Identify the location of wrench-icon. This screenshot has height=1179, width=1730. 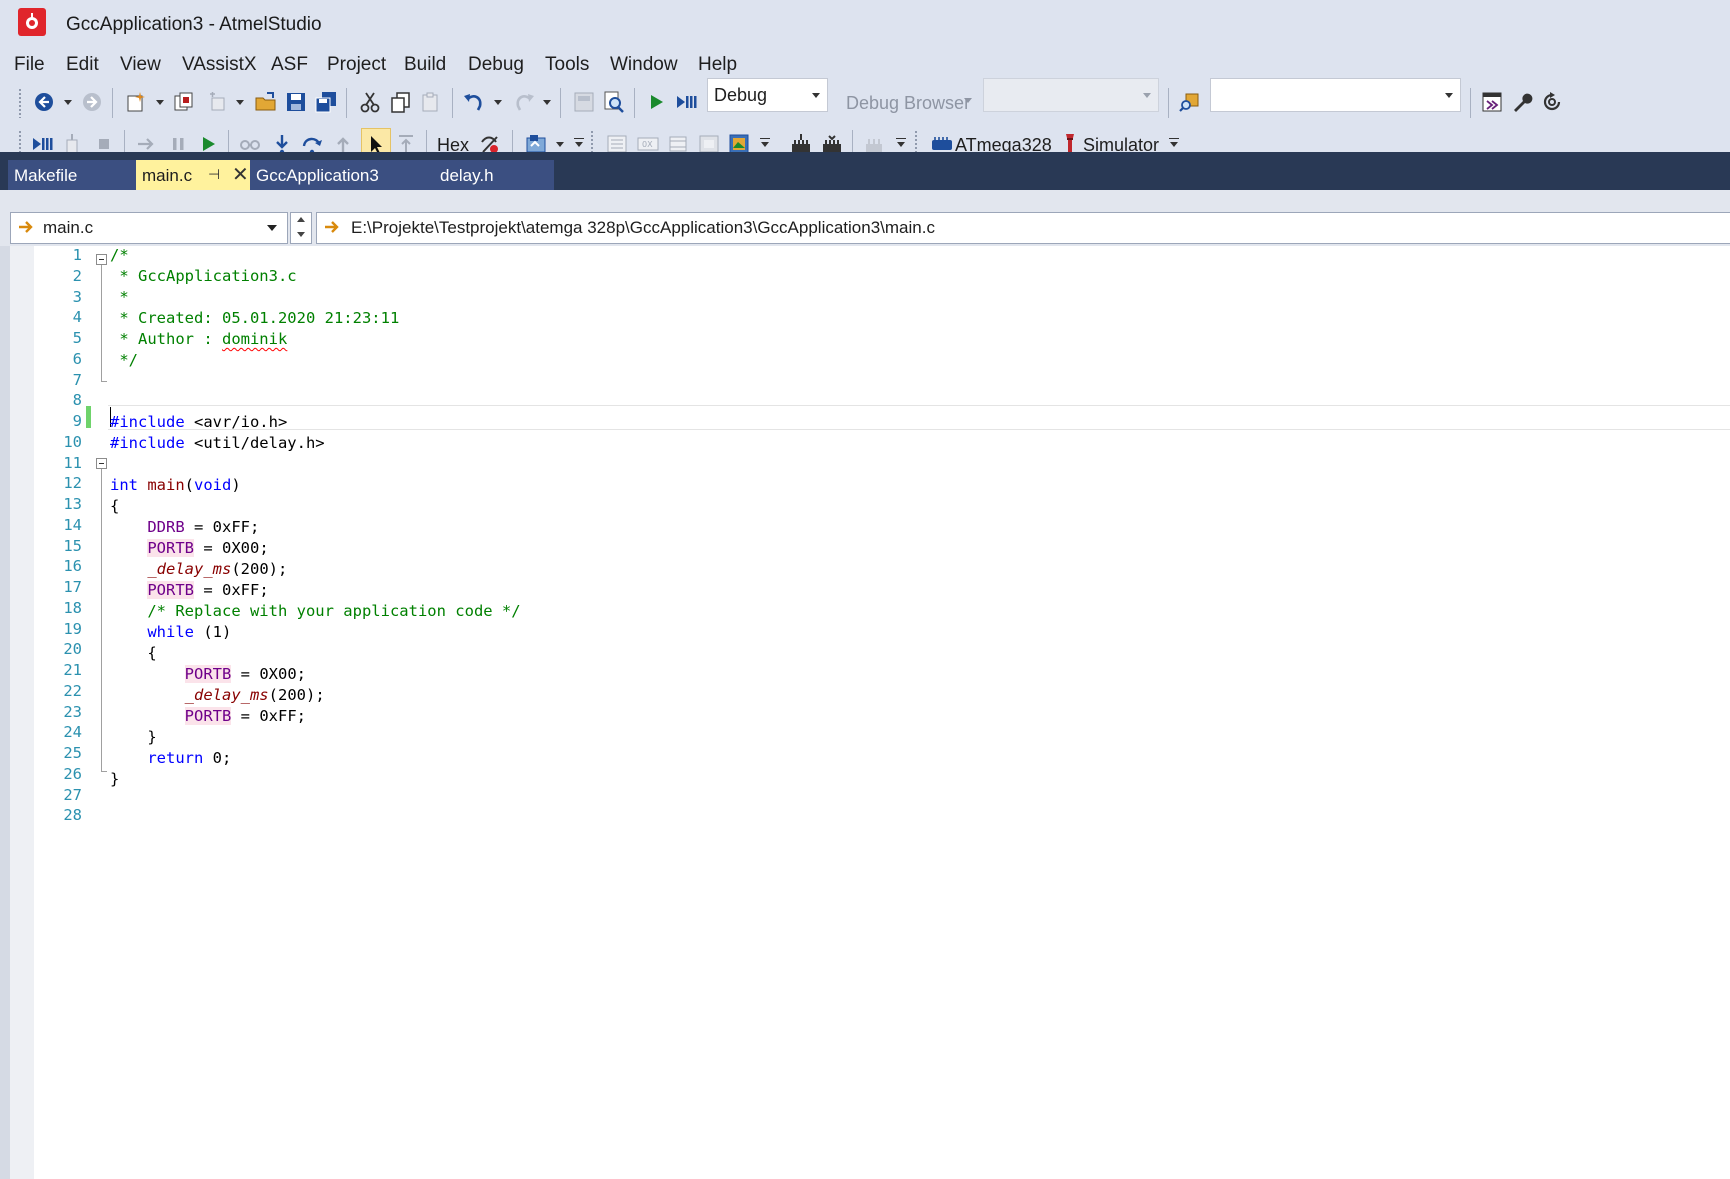
(1523, 103).